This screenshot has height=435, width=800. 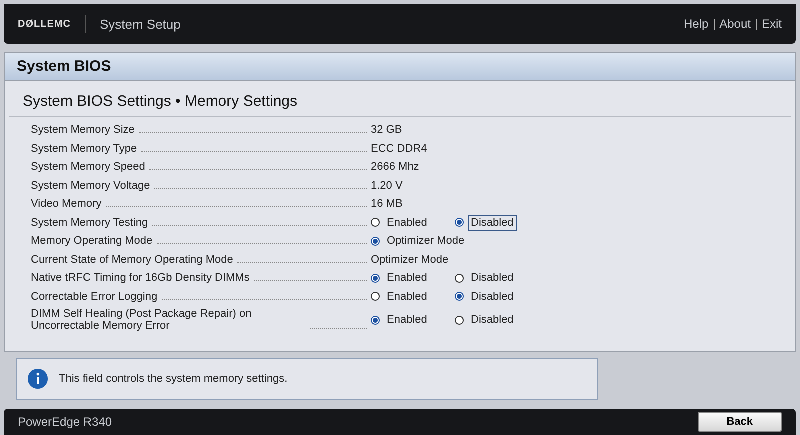 What do you see at coordinates (400, 67) in the screenshot?
I see `panel-title: System BIOS` at bounding box center [400, 67].